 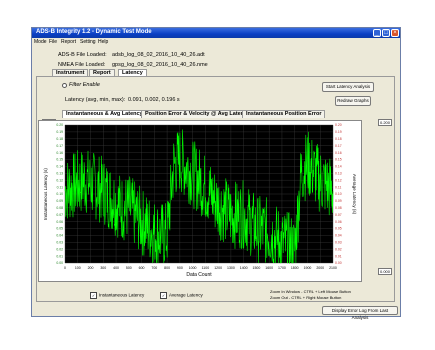 What do you see at coordinates (82, 55) in the screenshot?
I see `adsb-file-label: ADS-B File Loaded:` at bounding box center [82, 55].